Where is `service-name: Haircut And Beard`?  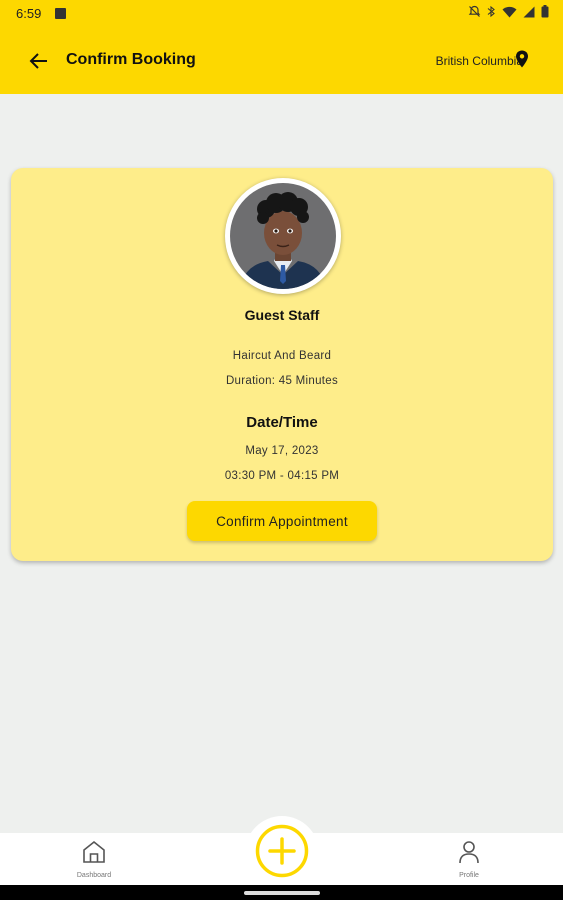
service-name: Haircut And Beard is located at coordinates (282, 356).